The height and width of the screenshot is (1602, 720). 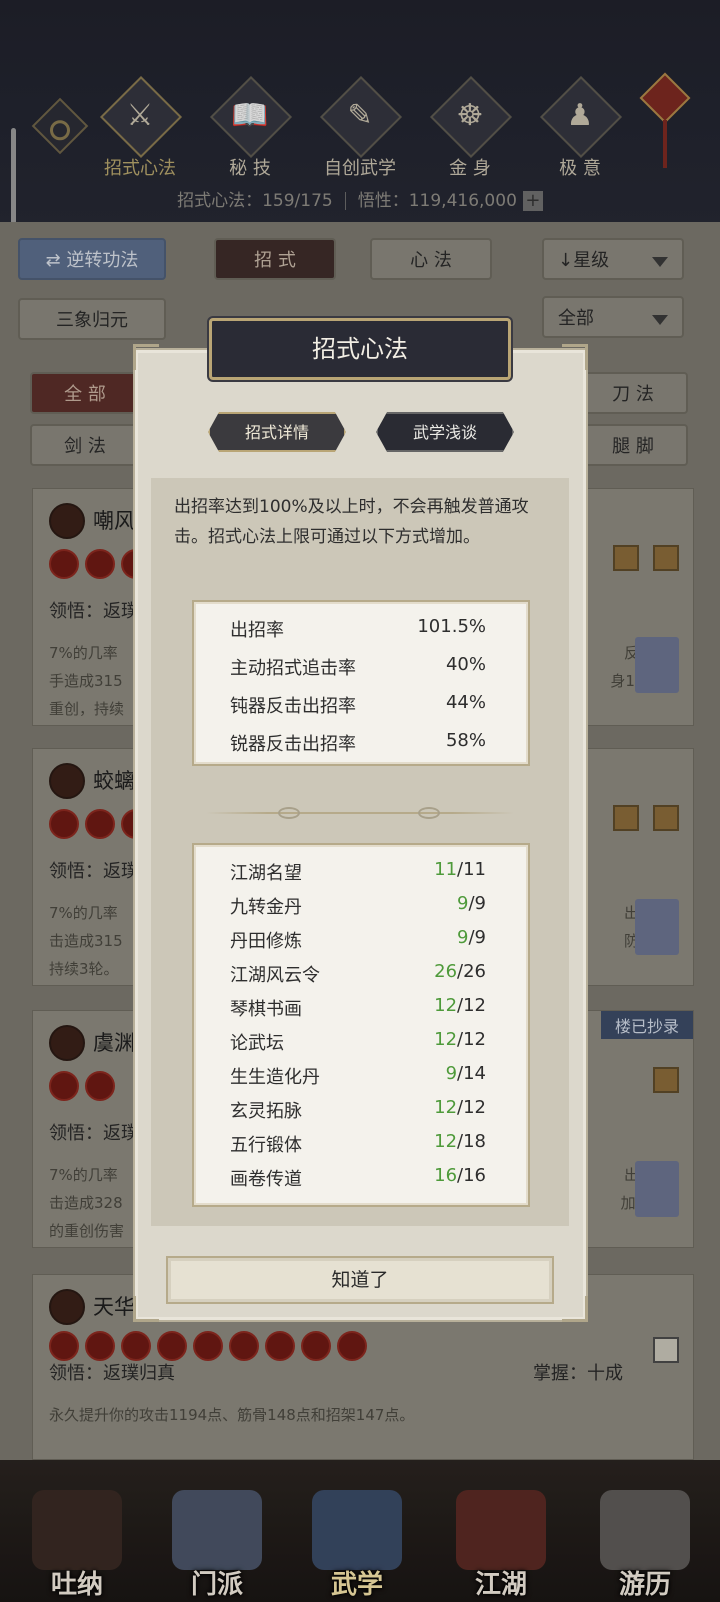 I want to click on source-row: 江湖风云令 26/26, so click(x=358, y=973).